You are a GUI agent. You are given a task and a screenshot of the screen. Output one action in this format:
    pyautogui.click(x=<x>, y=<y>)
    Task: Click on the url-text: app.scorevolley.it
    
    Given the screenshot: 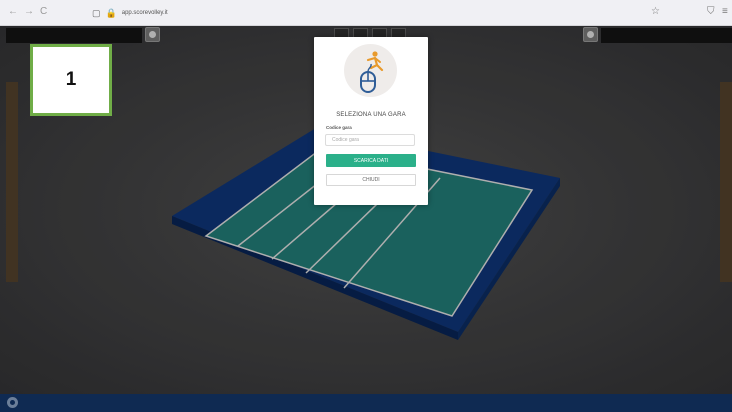 What is the action you would take?
    pyautogui.click(x=145, y=13)
    